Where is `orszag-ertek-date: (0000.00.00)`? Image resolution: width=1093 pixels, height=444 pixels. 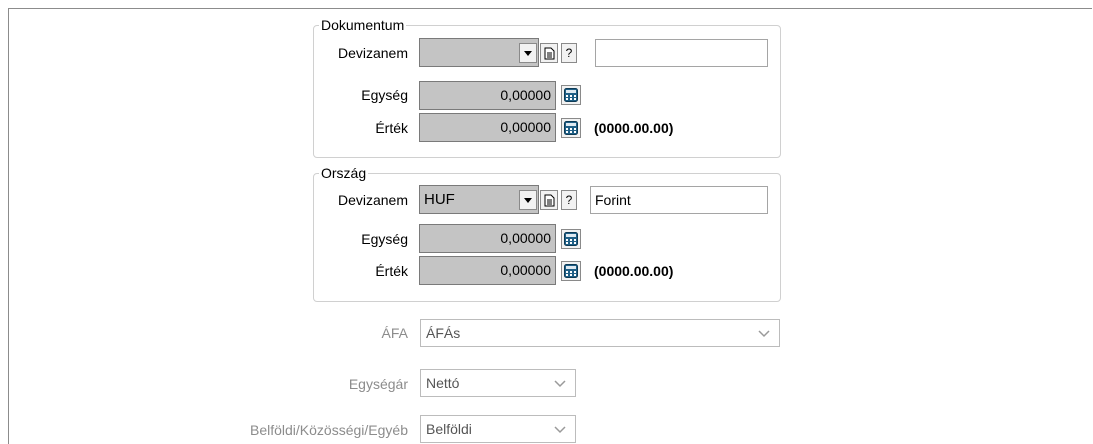 orszag-ertek-date: (0000.00.00) is located at coordinates (634, 271).